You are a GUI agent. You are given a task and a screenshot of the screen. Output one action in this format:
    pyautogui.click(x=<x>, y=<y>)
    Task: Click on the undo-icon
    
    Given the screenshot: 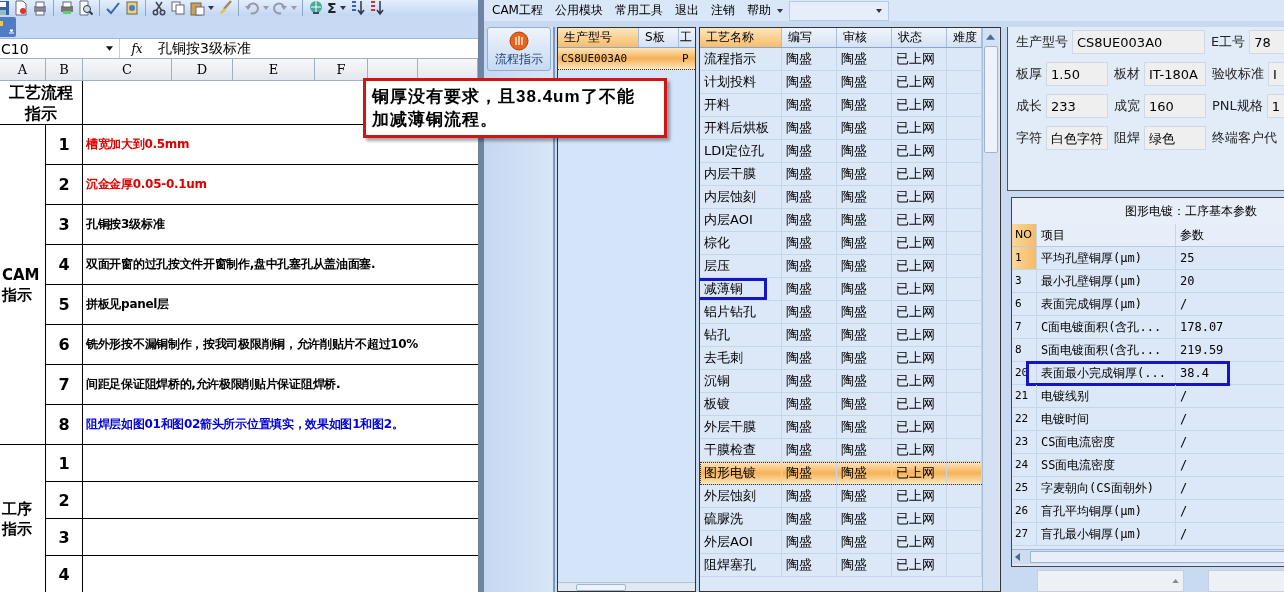 What is the action you would take?
    pyautogui.click(x=252, y=8)
    